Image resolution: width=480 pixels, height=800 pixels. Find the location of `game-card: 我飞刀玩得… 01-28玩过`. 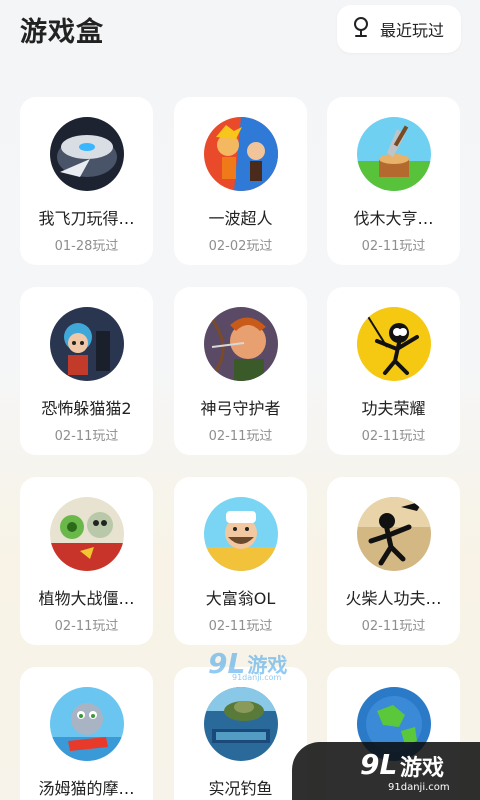

game-card: 我飞刀玩得… 01-28玩过 is located at coordinates (86, 181).